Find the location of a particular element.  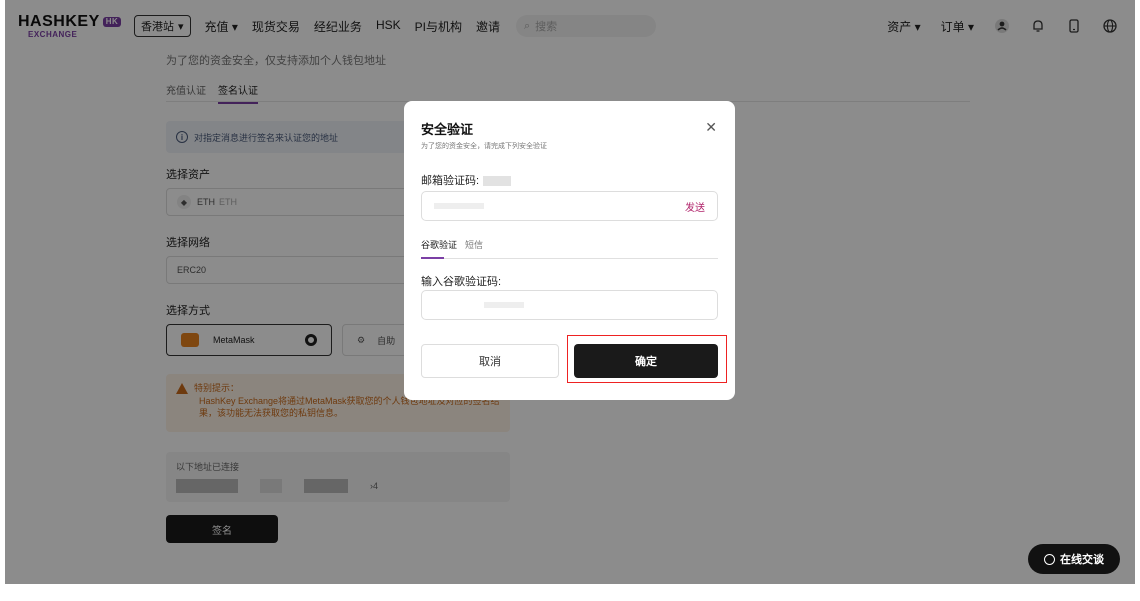

google-code-label: 输入谷歌验证码: is located at coordinates (461, 282).